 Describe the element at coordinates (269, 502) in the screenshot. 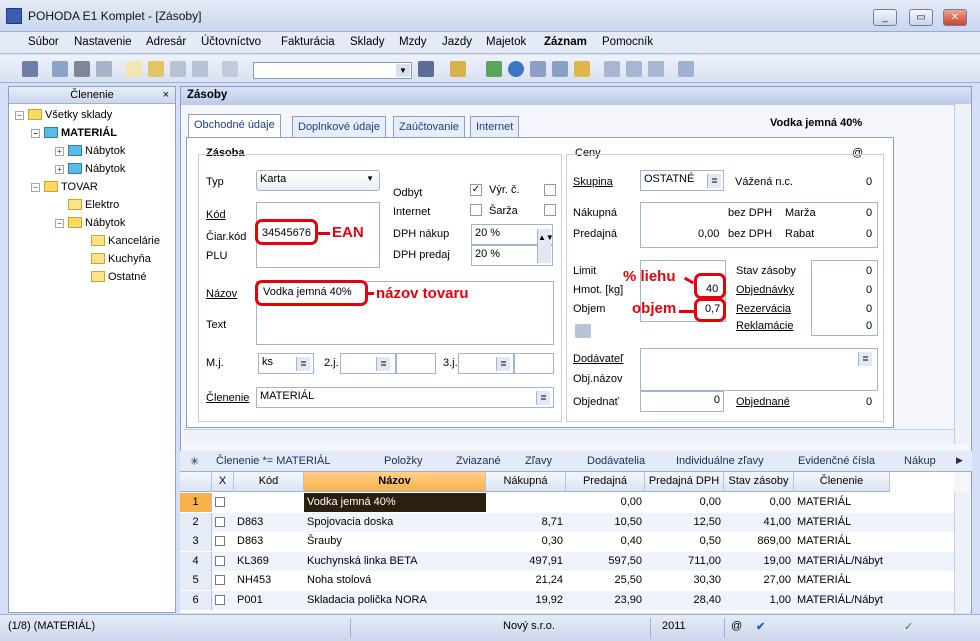

I see `cell-kod` at that location.